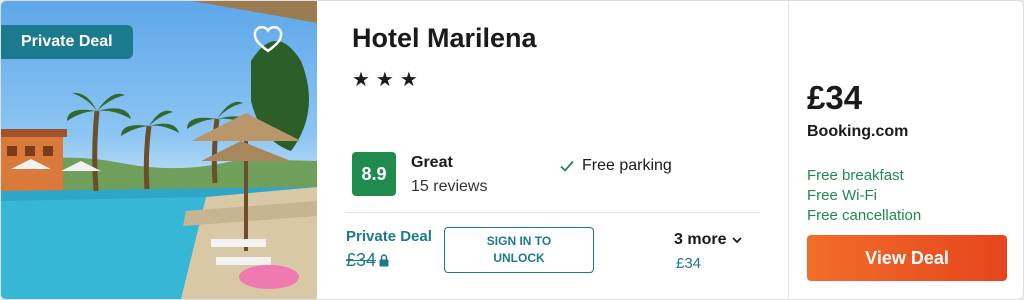 This screenshot has height=300, width=1024. Describe the element at coordinates (384, 260) in the screenshot. I see `lock-icon` at that location.